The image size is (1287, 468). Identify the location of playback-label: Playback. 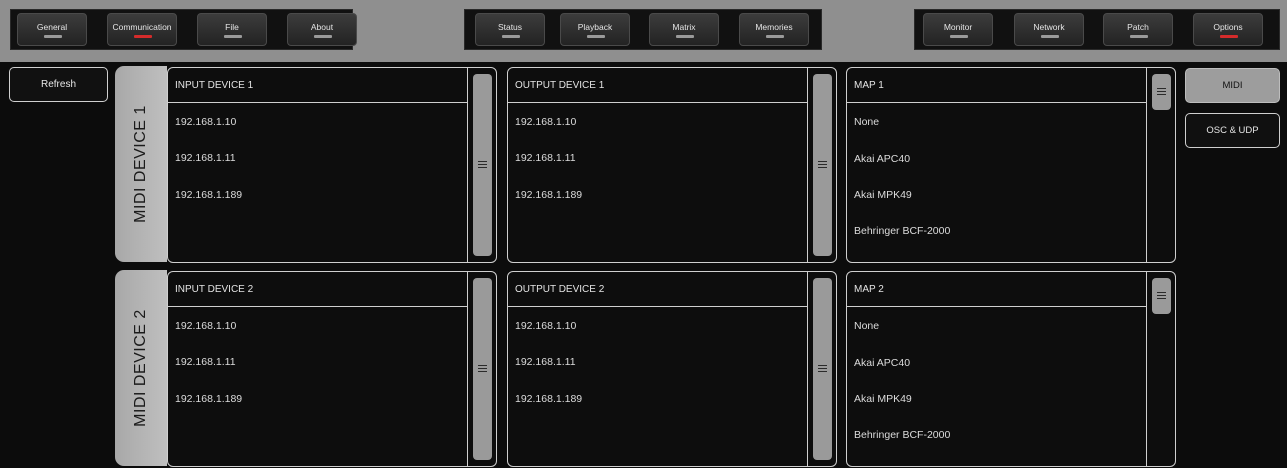
(595, 27).